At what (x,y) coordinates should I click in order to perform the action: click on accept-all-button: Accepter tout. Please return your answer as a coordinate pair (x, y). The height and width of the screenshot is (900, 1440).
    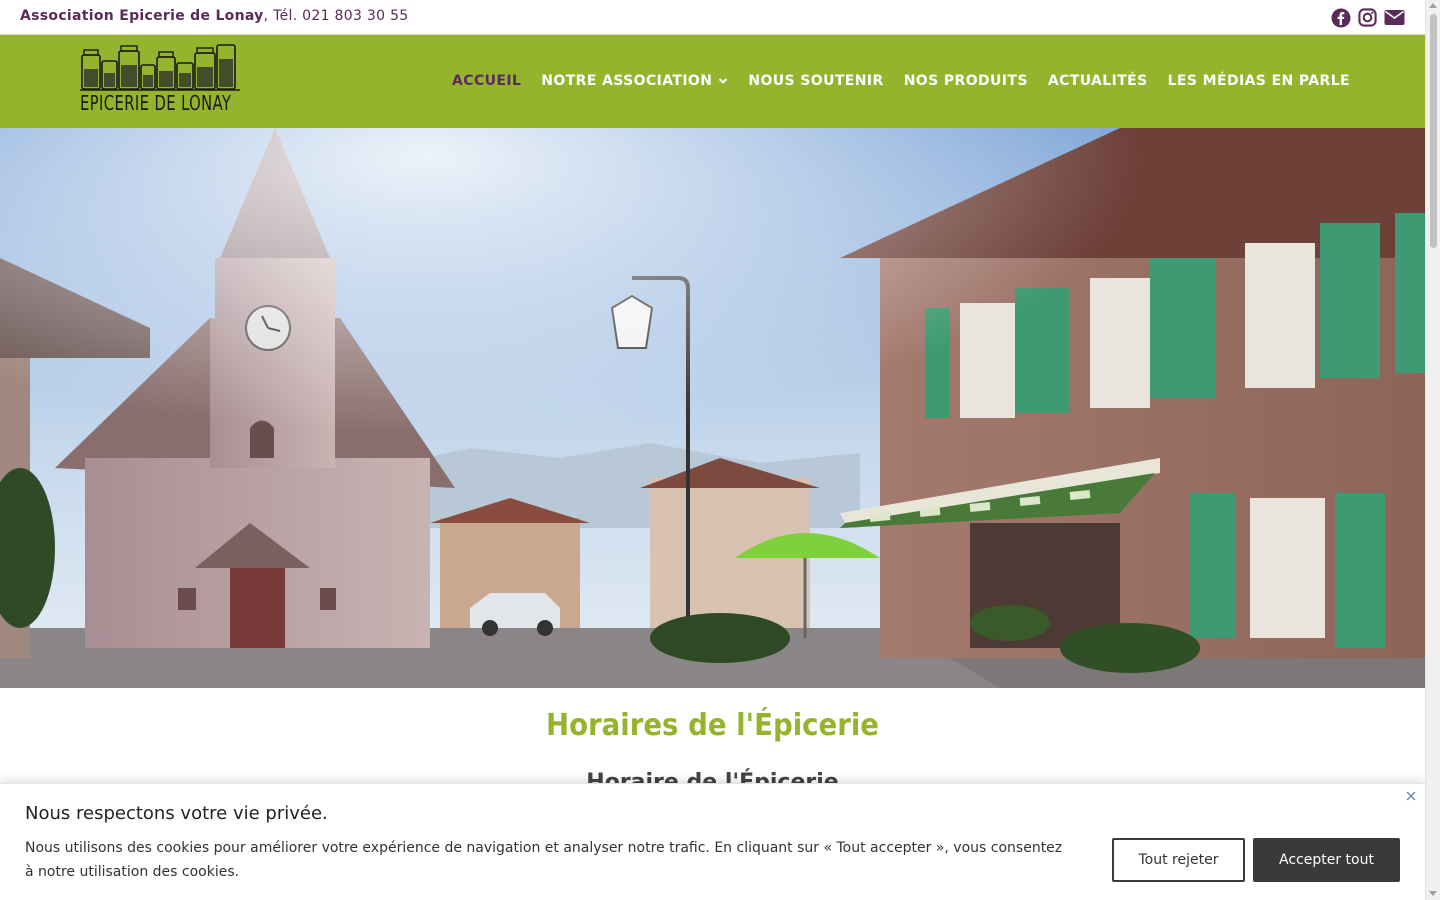
    Looking at the image, I should click on (1326, 860).